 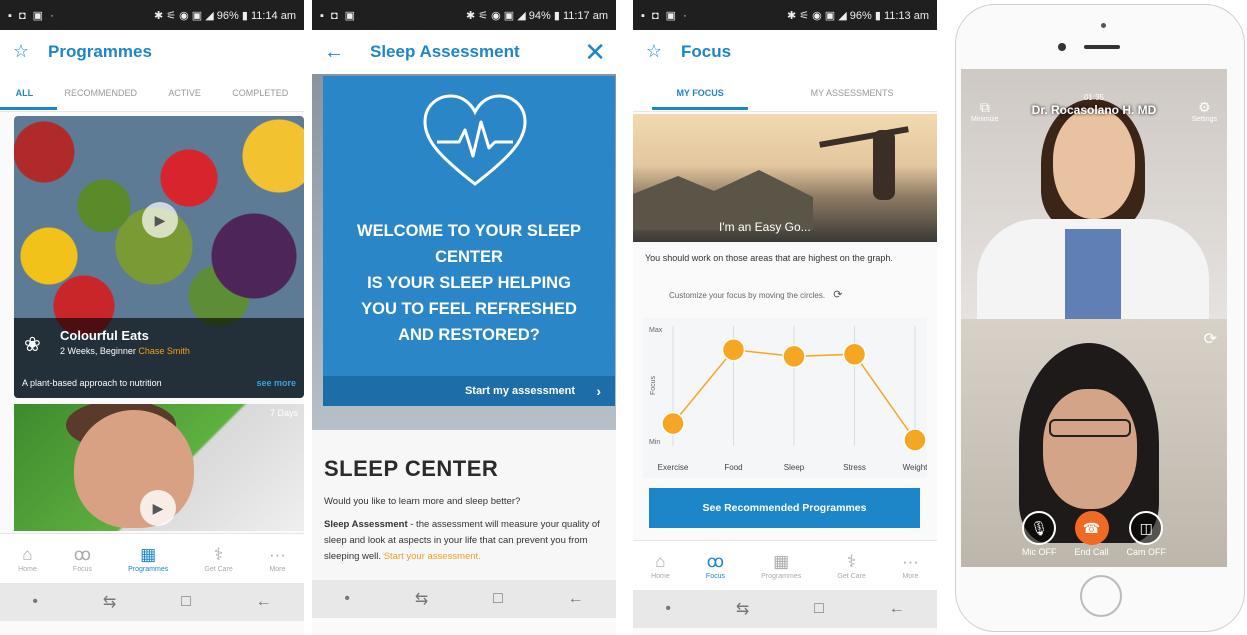 What do you see at coordinates (837, 295) in the screenshot?
I see `refresh-icon: ⟳` at bounding box center [837, 295].